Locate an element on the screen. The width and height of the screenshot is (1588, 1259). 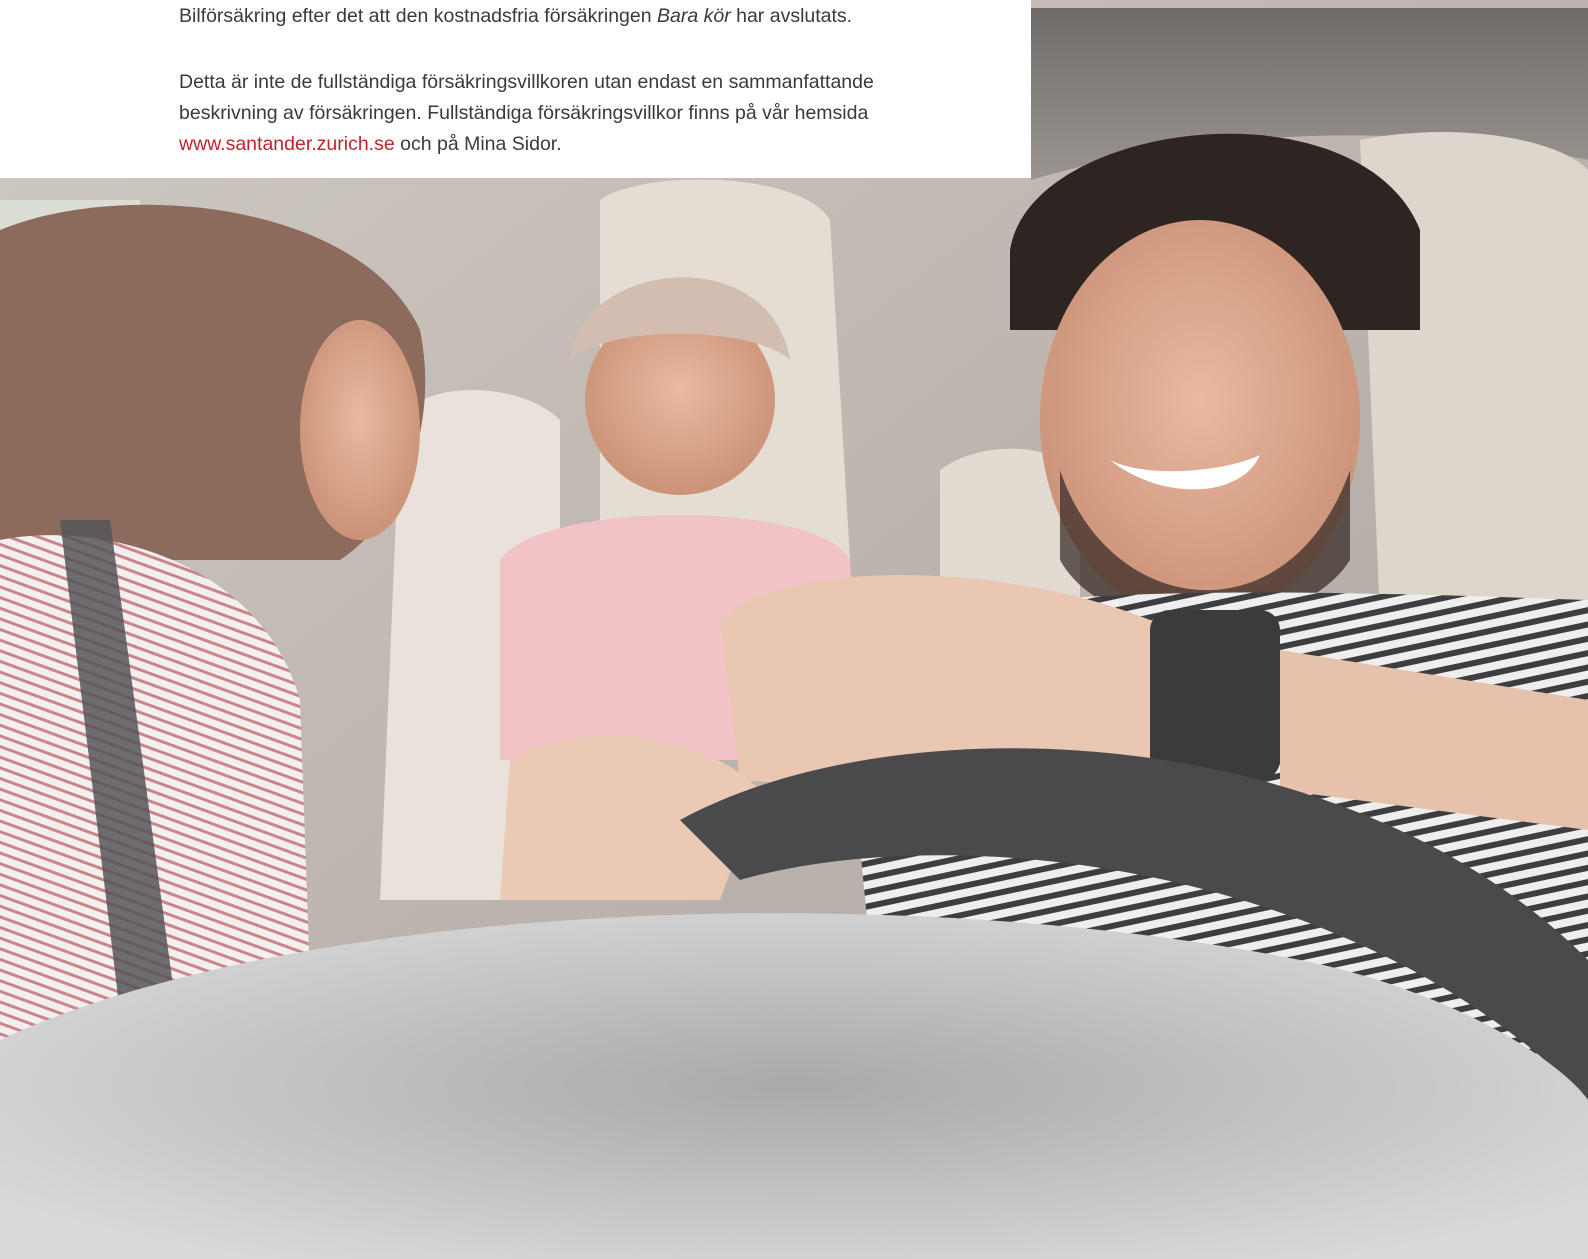
website-link: www.santander.zurich.se is located at coordinates (287, 144).